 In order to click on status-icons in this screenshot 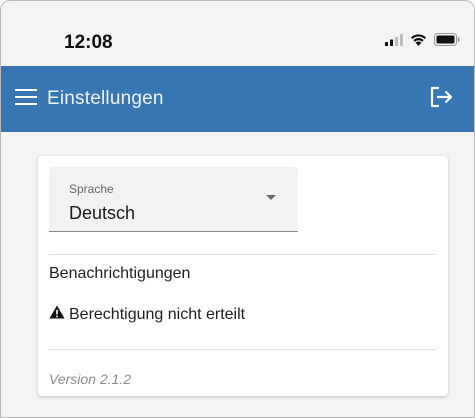, I will do `click(422, 42)`.